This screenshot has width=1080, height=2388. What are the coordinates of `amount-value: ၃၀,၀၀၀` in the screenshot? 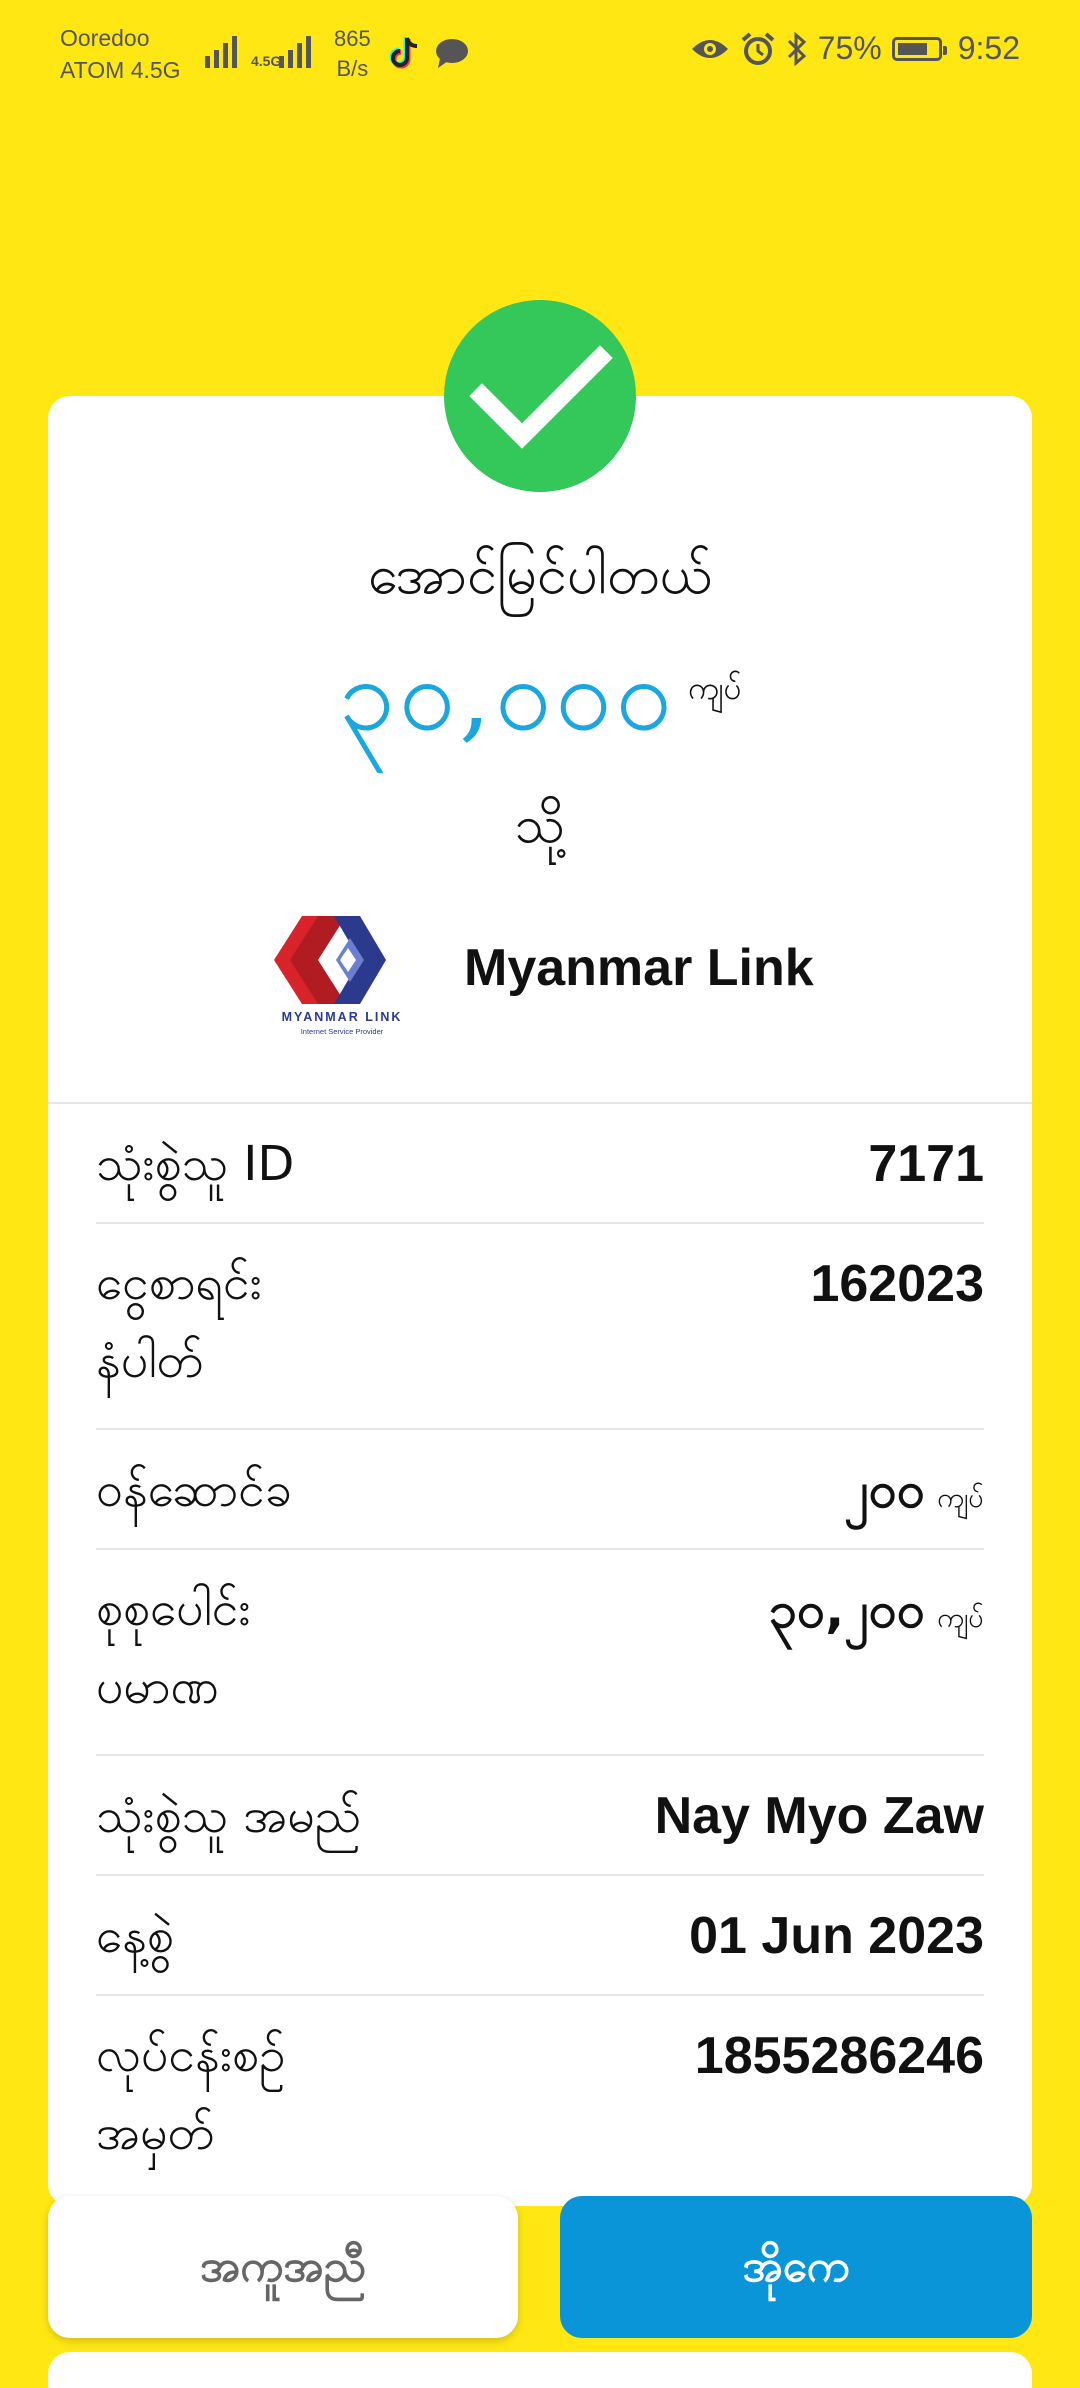 It's located at (507, 694).